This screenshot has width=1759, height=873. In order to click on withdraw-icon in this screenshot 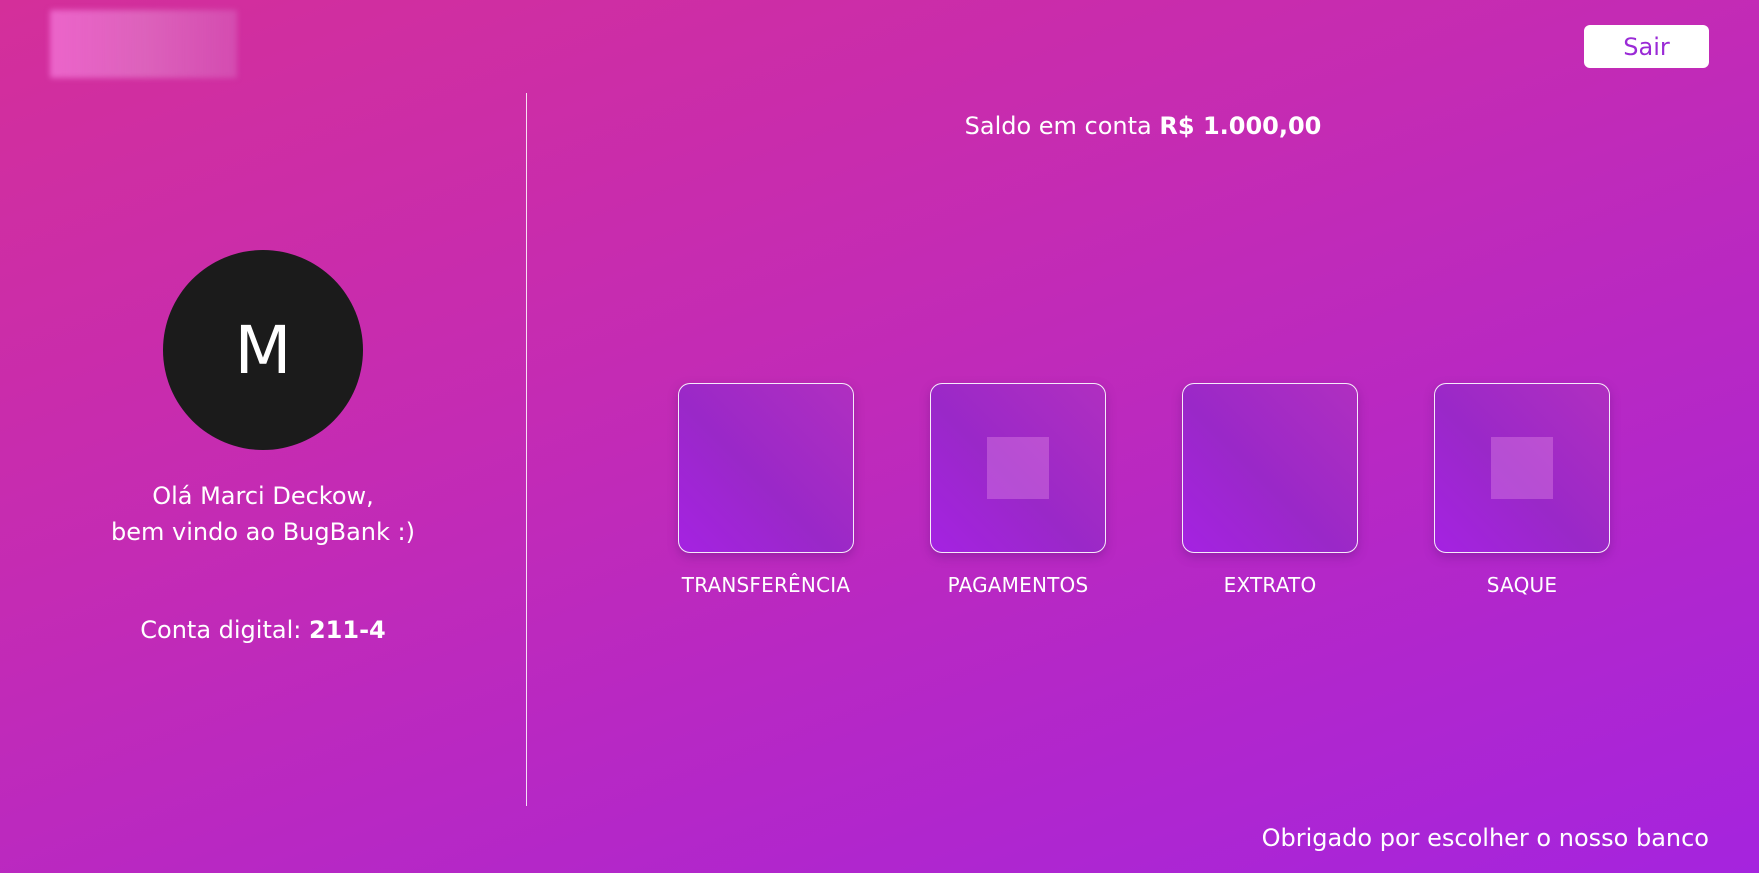, I will do `click(1522, 468)`.